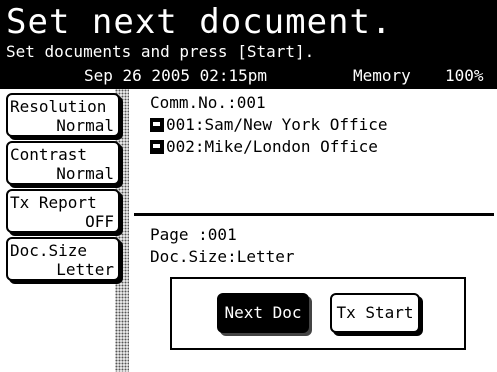 The width and height of the screenshot is (497, 372). What do you see at coordinates (85, 269) in the screenshot?
I see `doc-size-value: Letter` at bounding box center [85, 269].